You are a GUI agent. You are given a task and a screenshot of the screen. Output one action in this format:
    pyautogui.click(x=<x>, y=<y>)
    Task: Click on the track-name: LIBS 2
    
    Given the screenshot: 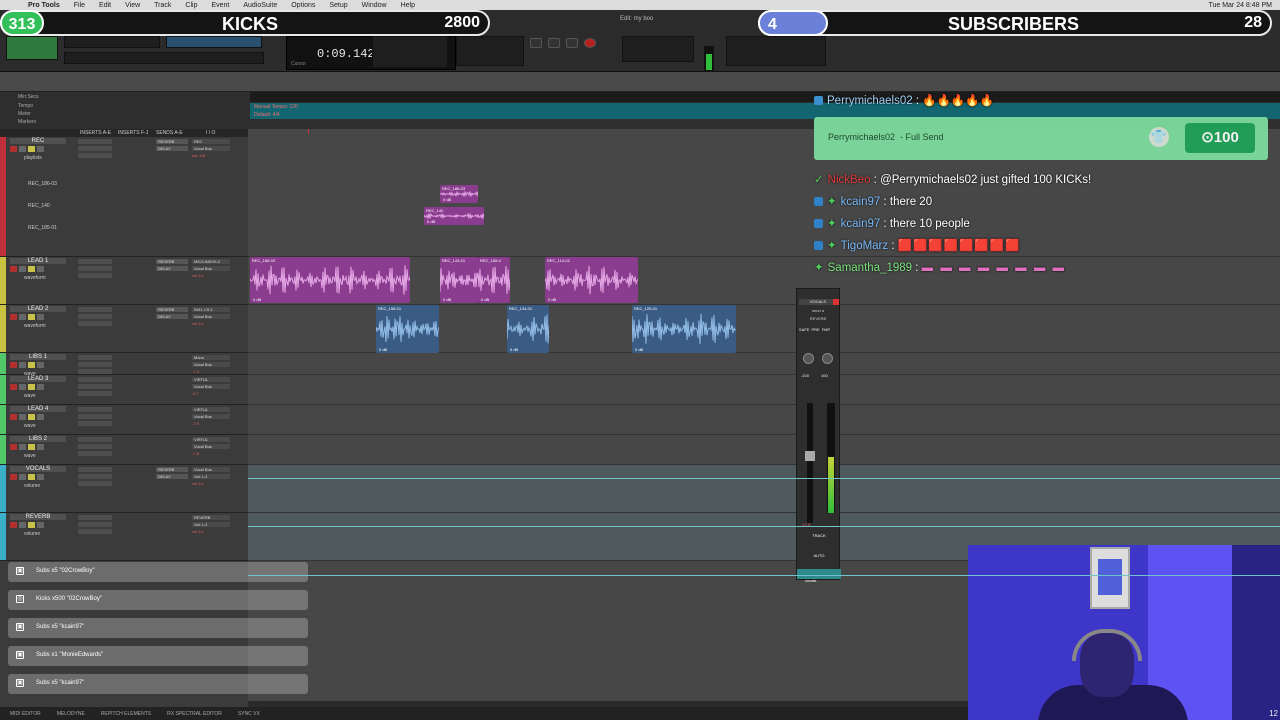 What is the action you would take?
    pyautogui.click(x=38, y=439)
    